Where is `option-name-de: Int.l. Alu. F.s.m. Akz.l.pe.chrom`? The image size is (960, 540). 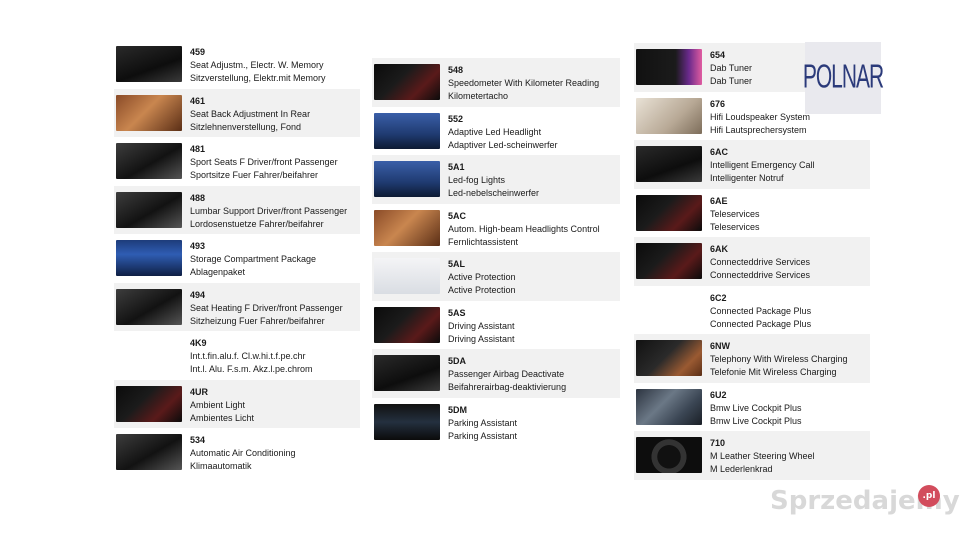
option-name-de: Int.l. Alu. F.s.m. Akz.l.pe.chrom is located at coordinates (251, 369).